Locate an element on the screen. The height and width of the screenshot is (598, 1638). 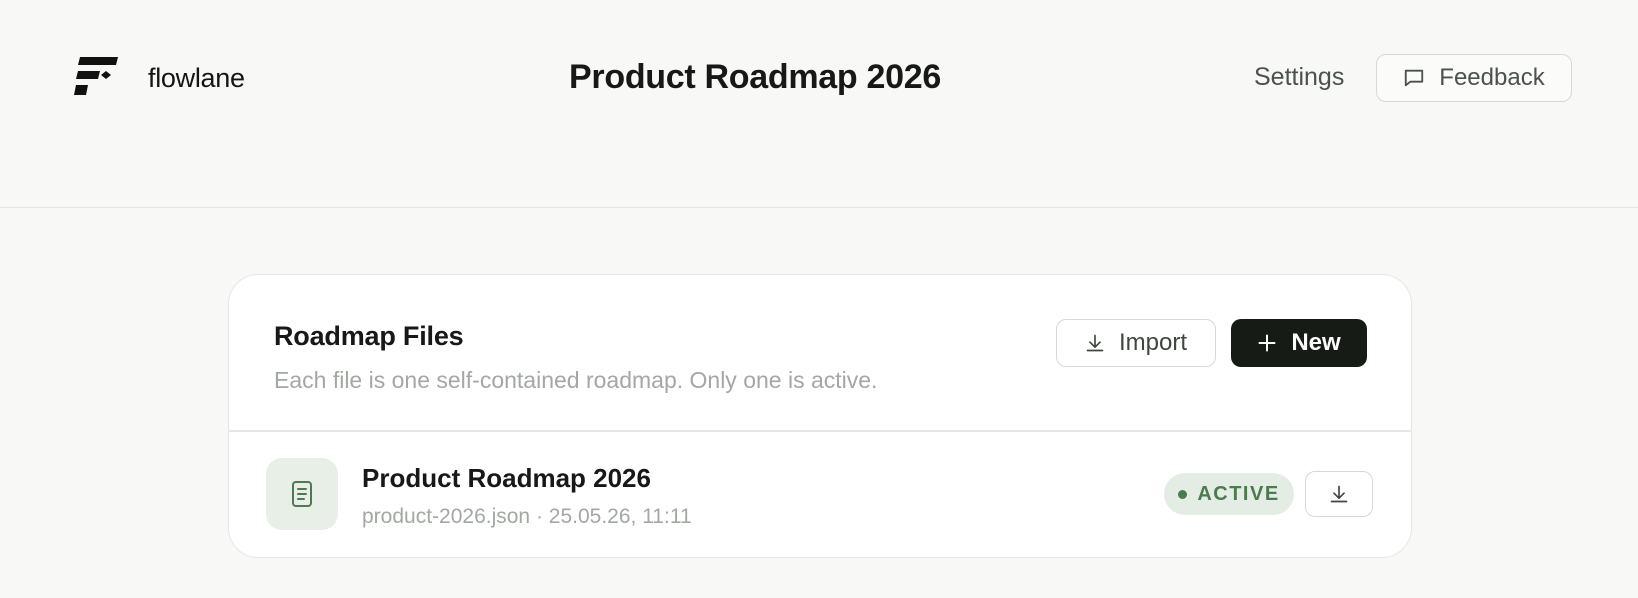
settings-link: Settings is located at coordinates (1299, 77).